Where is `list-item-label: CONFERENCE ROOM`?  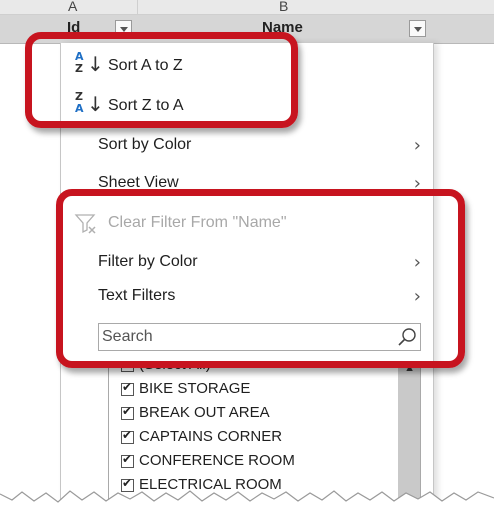
list-item-label: CONFERENCE ROOM is located at coordinates (217, 460).